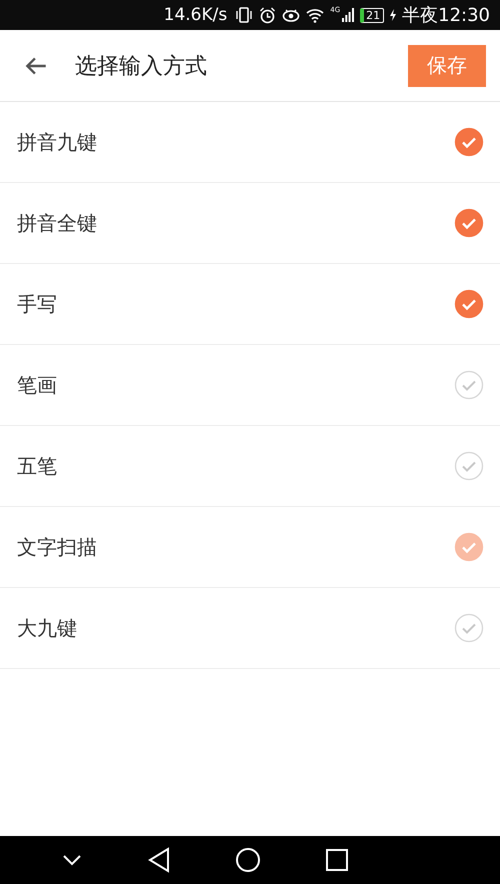 The height and width of the screenshot is (884, 500). Describe the element at coordinates (57, 223) in the screenshot. I see `option-label: 拼音全键` at that location.